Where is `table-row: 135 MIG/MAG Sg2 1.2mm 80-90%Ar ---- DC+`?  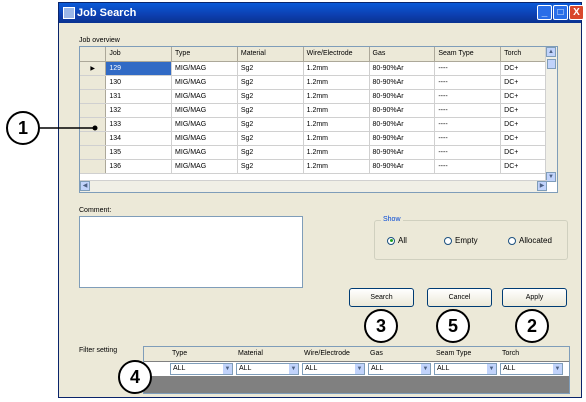
table-row: 135 MIG/MAG Sg2 1.2mm 80-90%Ar ---- DC+ is located at coordinates (318, 152).